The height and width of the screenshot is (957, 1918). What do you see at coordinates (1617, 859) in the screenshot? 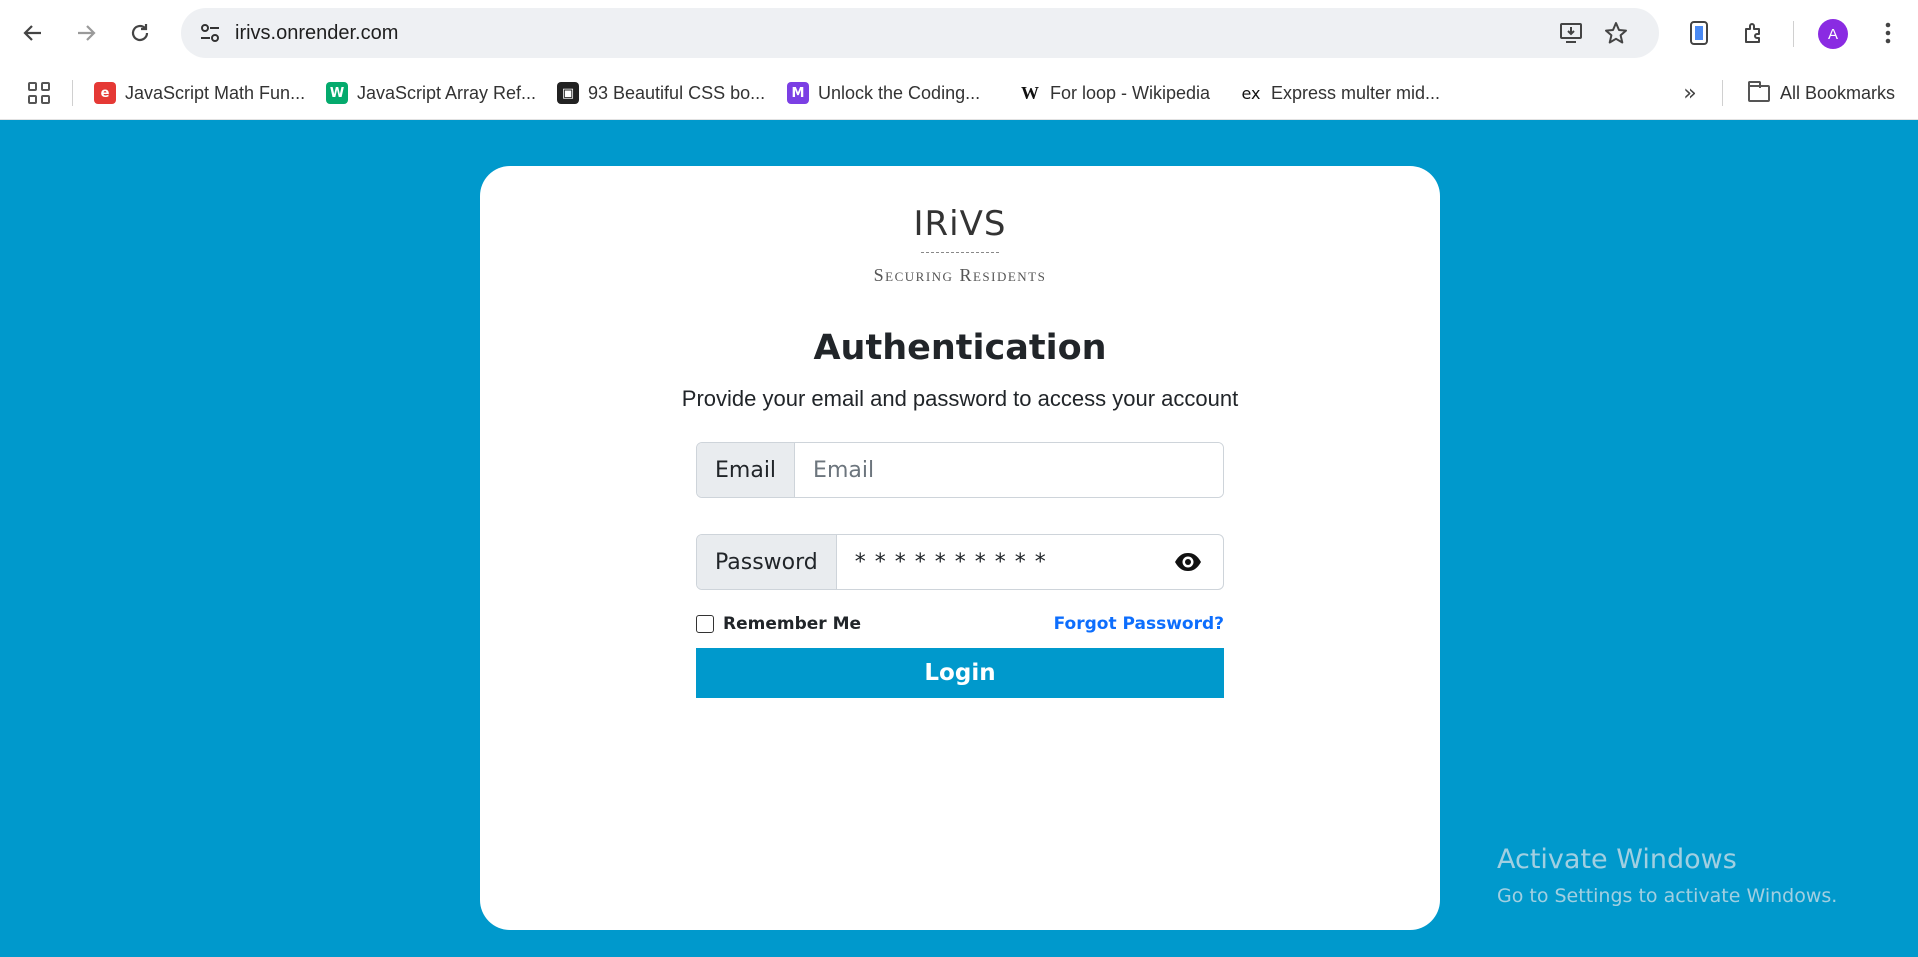
I see `watermark-title: Activate Windows` at bounding box center [1617, 859].